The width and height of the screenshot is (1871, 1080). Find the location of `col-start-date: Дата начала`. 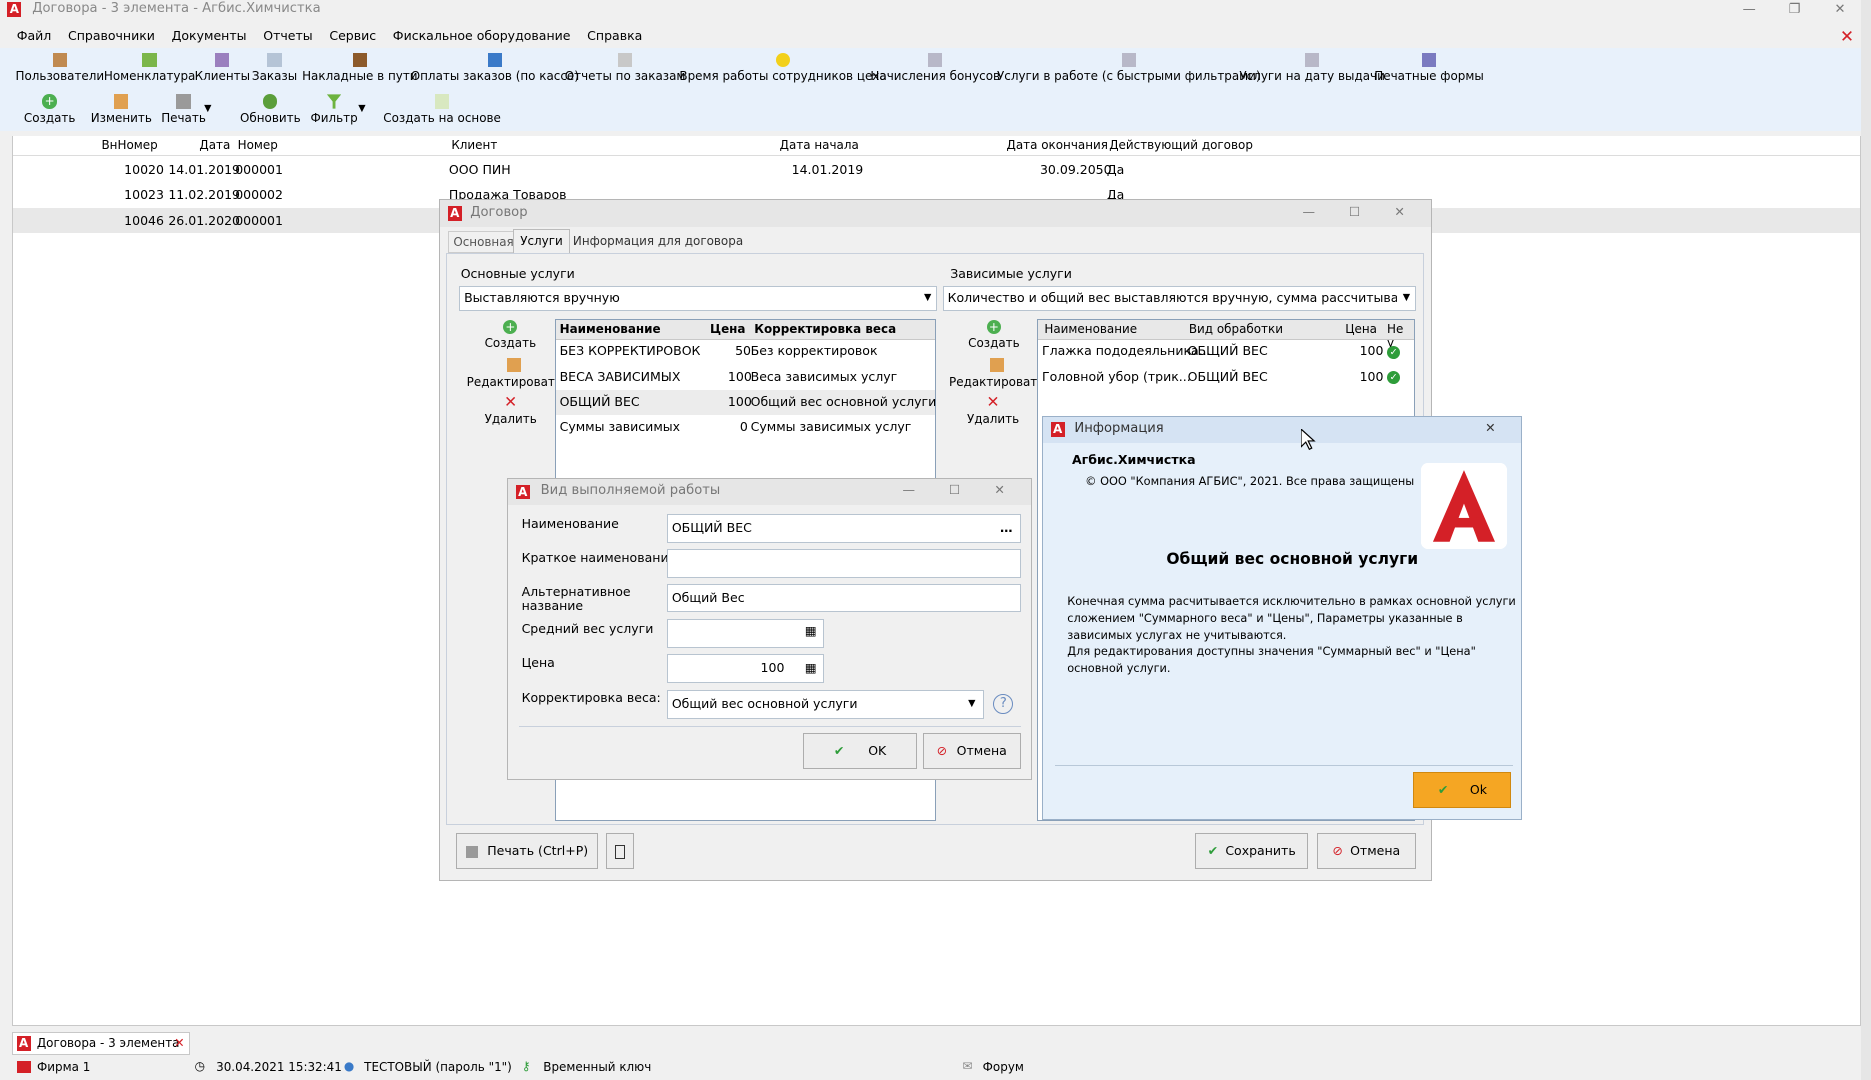

col-start-date: Дата начала is located at coordinates (819, 145).